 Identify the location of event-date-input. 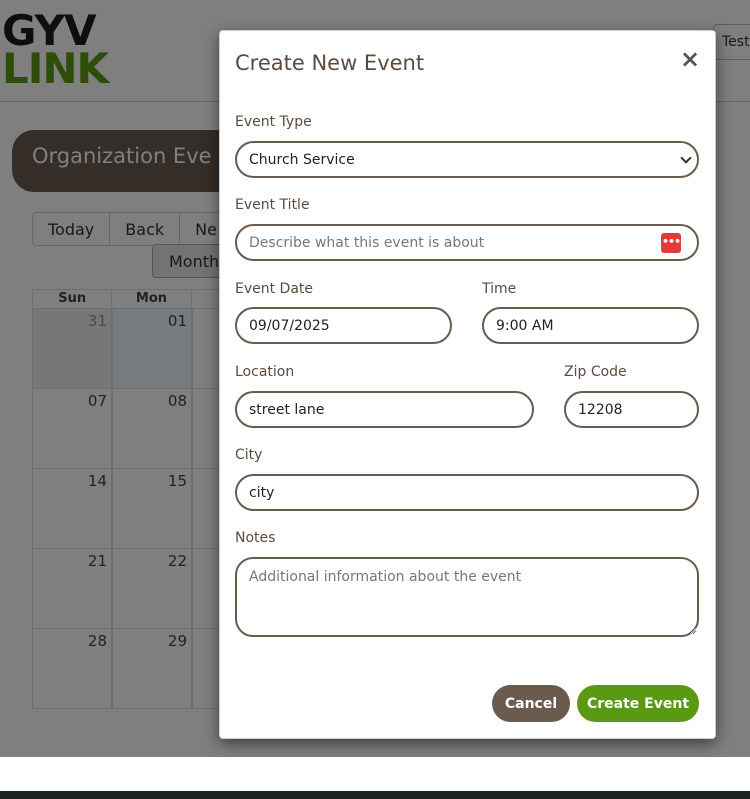
(343, 325).